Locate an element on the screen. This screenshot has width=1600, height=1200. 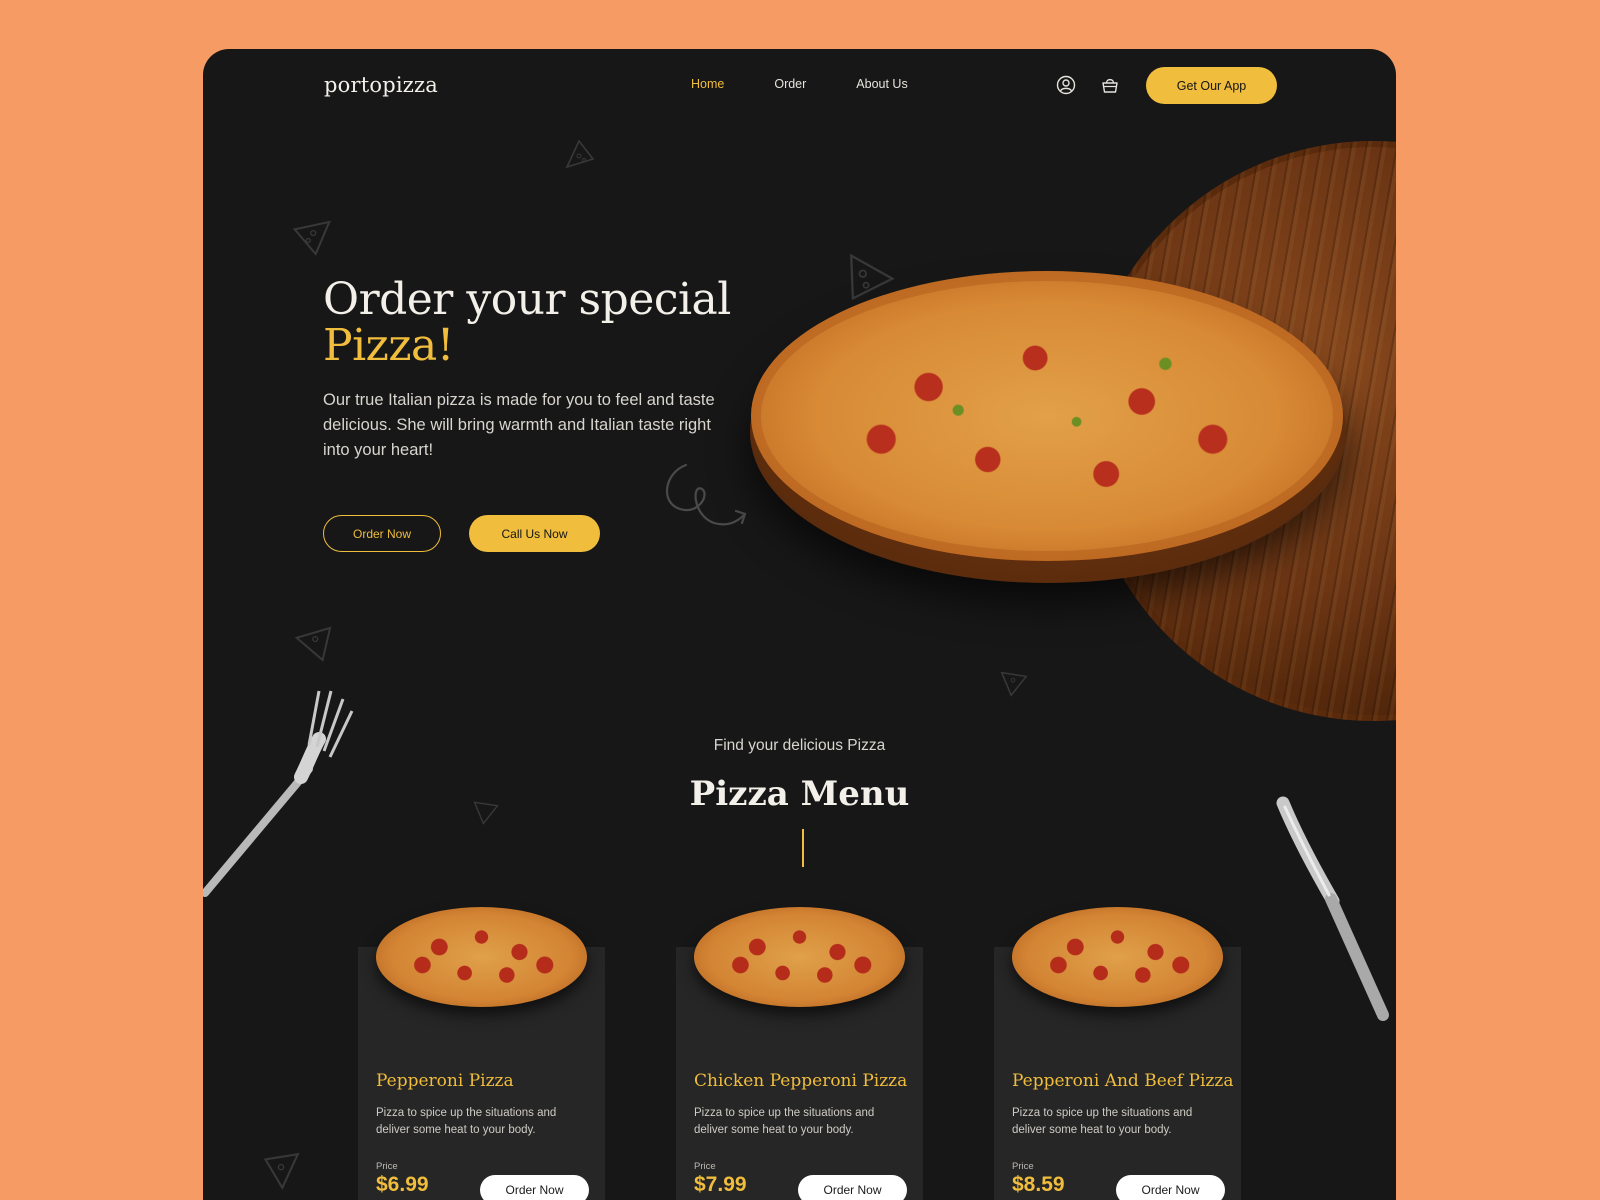
hero-title: Order your special Pizza! is located at coordinates (527, 323).